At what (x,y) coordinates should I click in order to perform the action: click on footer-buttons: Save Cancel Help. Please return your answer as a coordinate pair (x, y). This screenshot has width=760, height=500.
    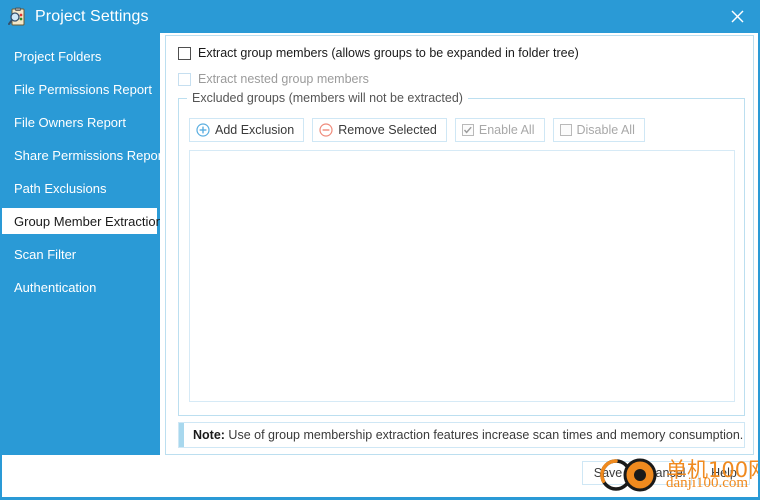
    Looking at the image, I should click on (666, 473).